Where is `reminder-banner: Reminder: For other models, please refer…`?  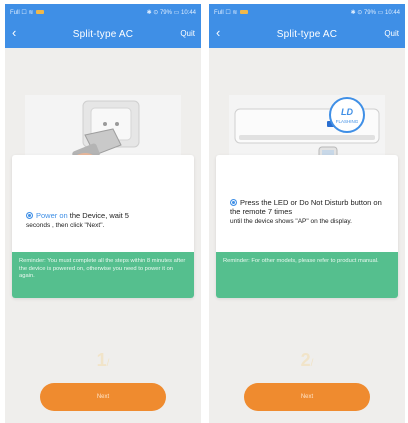 reminder-banner: Reminder: For other models, please refer… is located at coordinates (307, 275).